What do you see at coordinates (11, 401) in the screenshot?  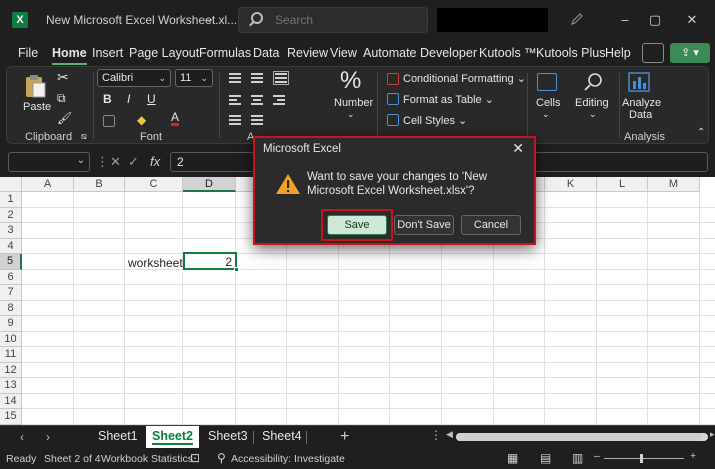 I see `row-header-14: 14` at bounding box center [11, 401].